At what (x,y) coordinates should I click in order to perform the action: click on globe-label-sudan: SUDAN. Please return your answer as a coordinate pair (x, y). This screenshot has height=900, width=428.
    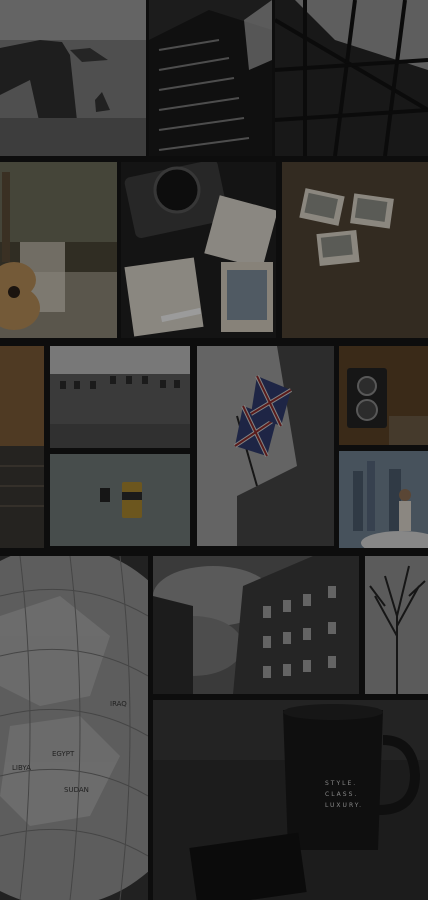
    Looking at the image, I should click on (76, 790).